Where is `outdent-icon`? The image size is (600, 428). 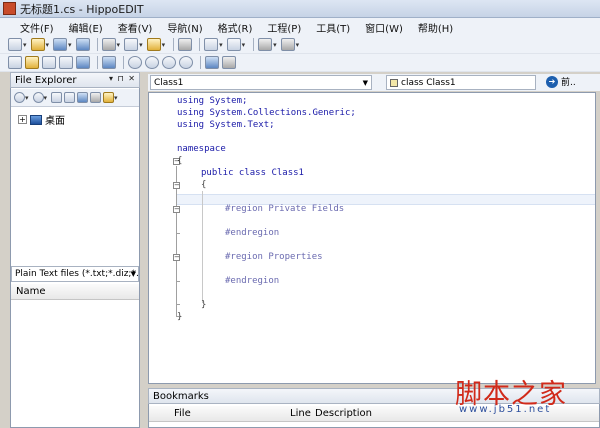
outdent-icon is located at coordinates (32, 62).